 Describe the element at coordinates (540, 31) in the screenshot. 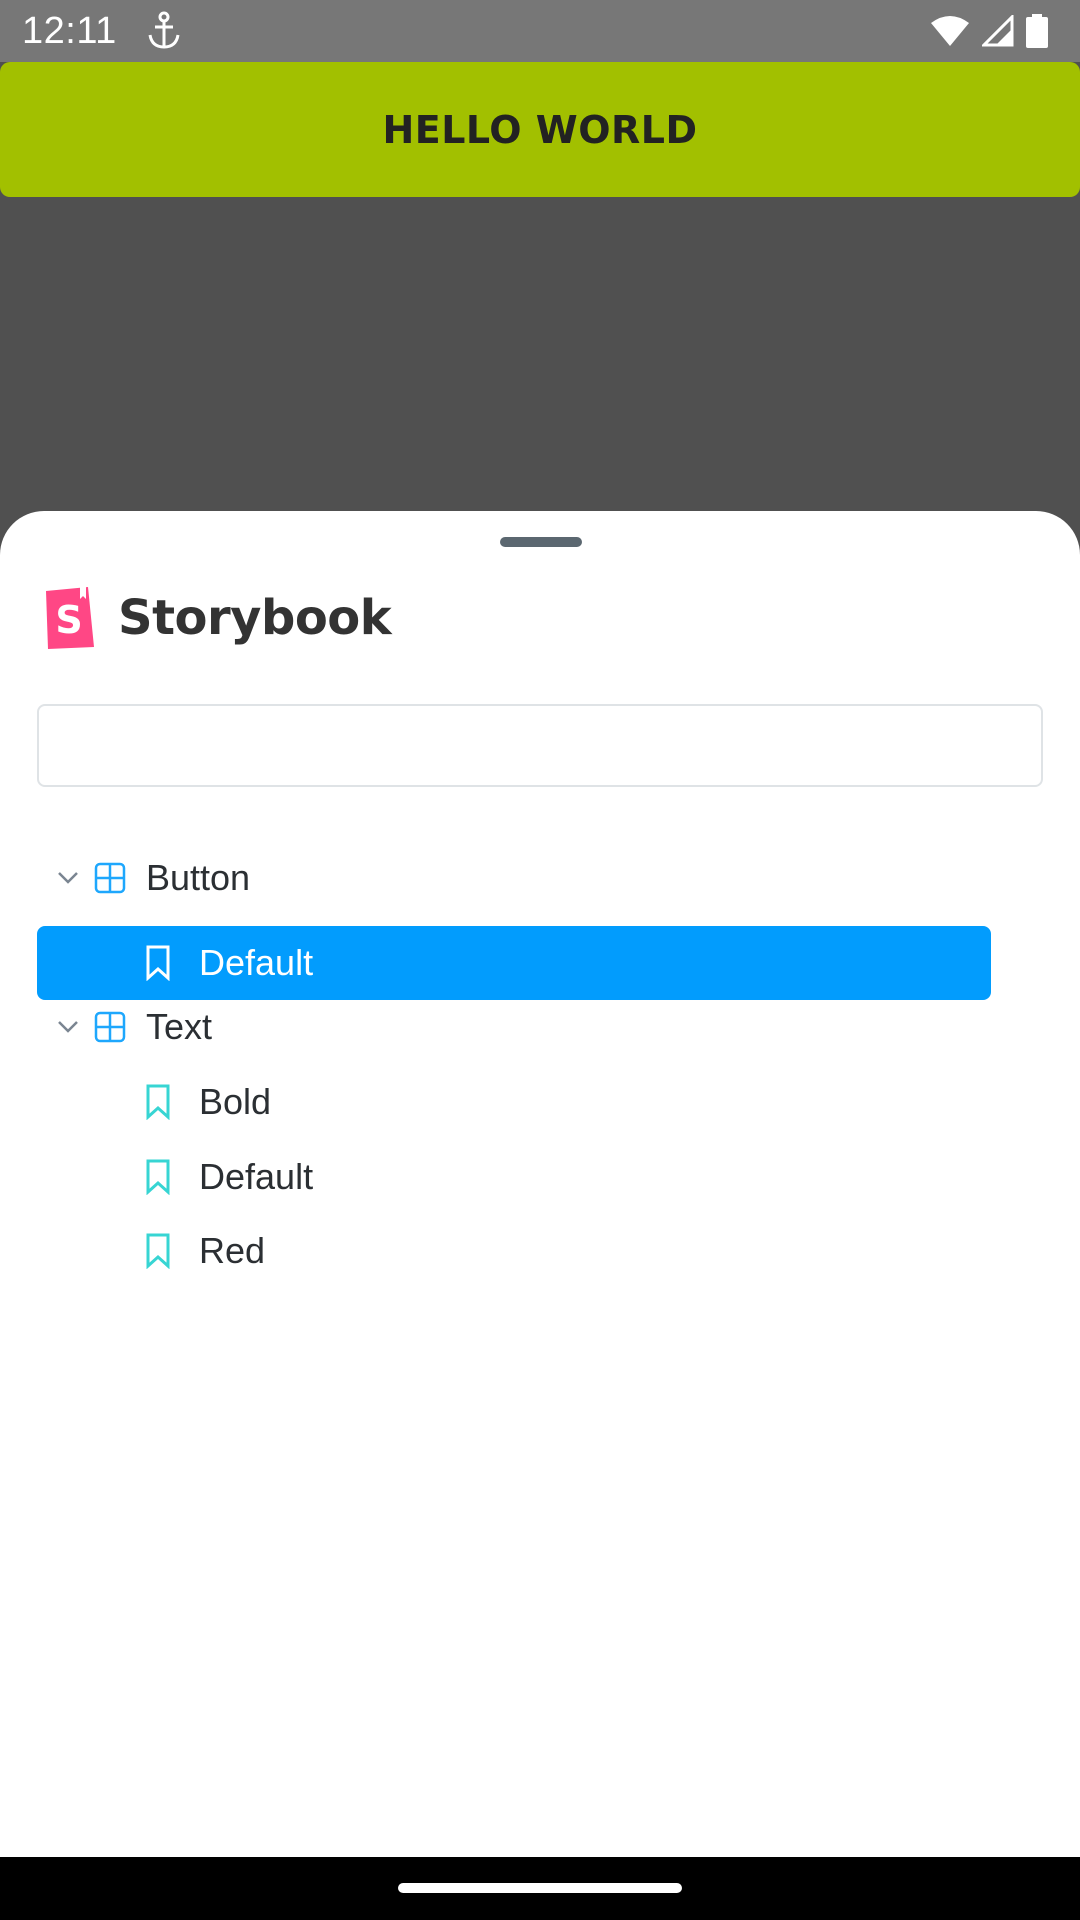

I see `status-bar: 12:11` at that location.